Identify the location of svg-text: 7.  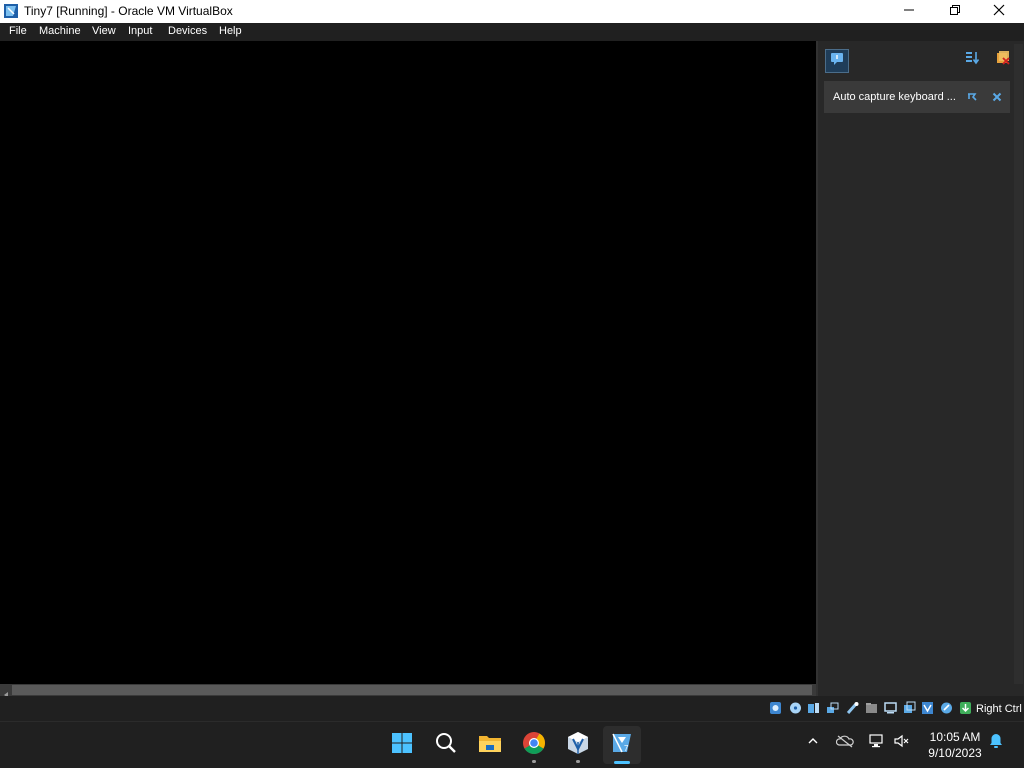
(626, 748).